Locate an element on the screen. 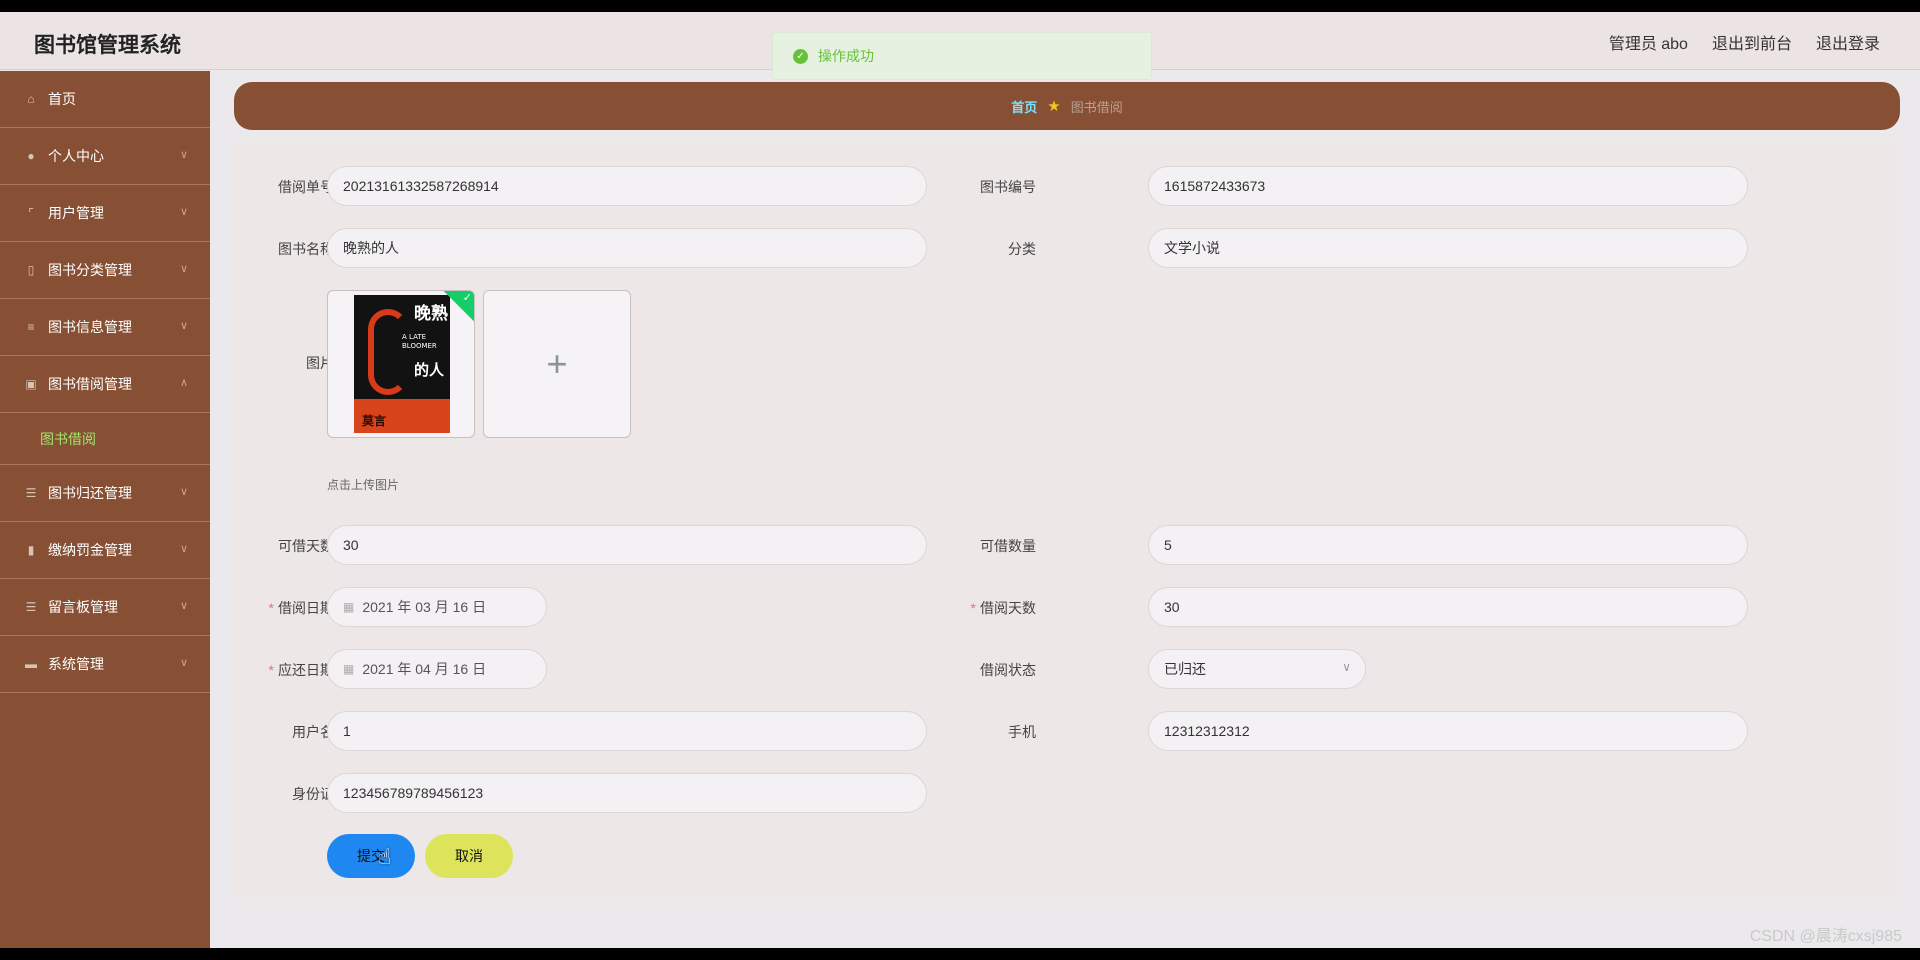  category-label: 分类 is located at coordinates (1022, 249).